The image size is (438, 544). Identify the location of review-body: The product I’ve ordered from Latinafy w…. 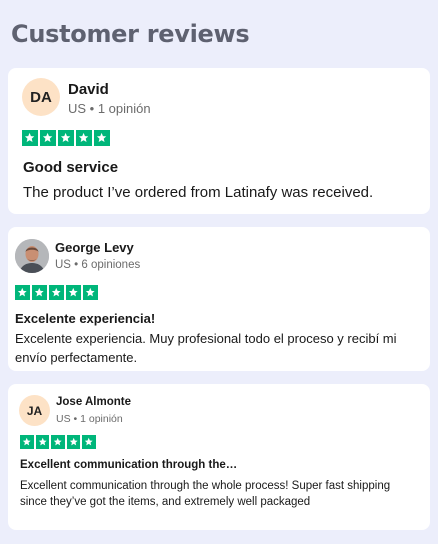
(198, 192).